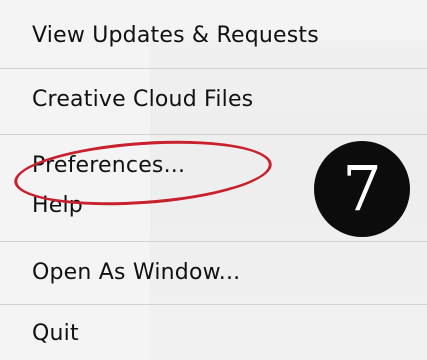 This screenshot has width=427, height=360. What do you see at coordinates (213, 334) in the screenshot?
I see `menu-item-quit: Quit` at bounding box center [213, 334].